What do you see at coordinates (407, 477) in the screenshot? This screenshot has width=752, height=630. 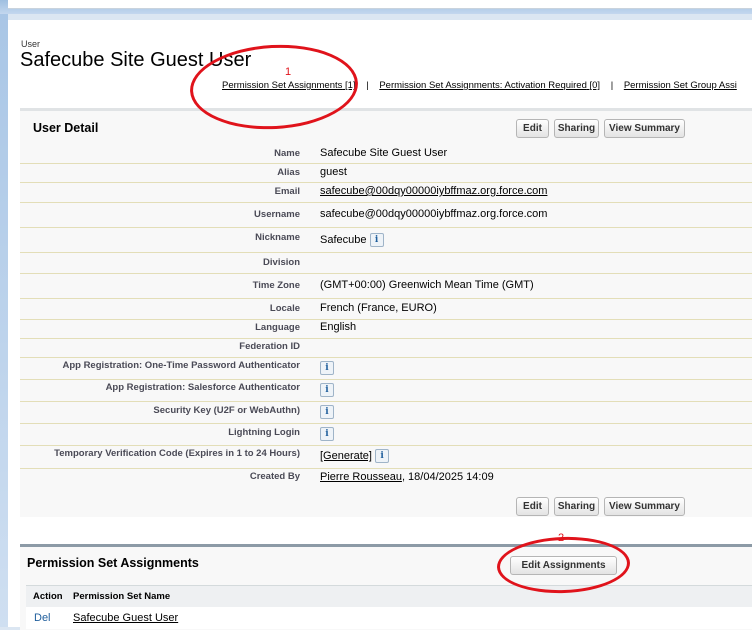 I see `field-value: Pierre Rousseau, 18/04/2025 14:09` at bounding box center [407, 477].